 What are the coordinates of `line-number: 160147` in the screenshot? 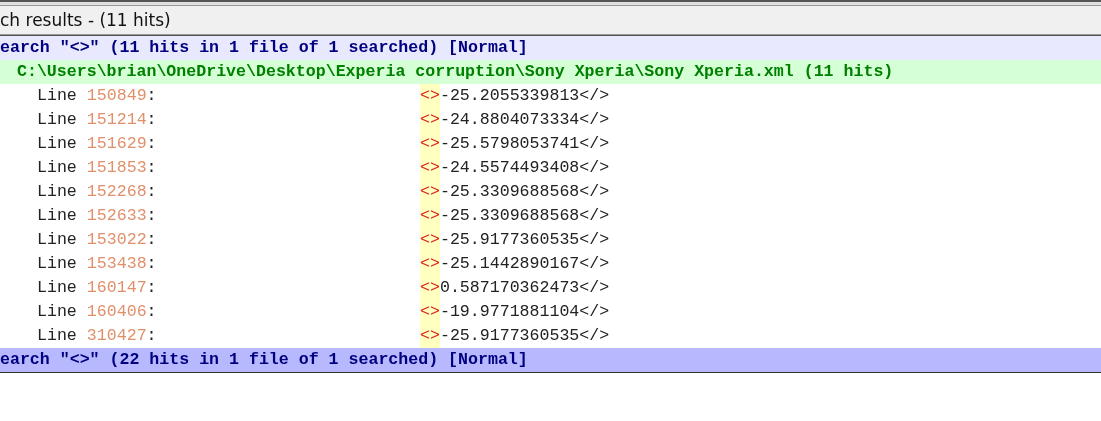 It's located at (116, 288).